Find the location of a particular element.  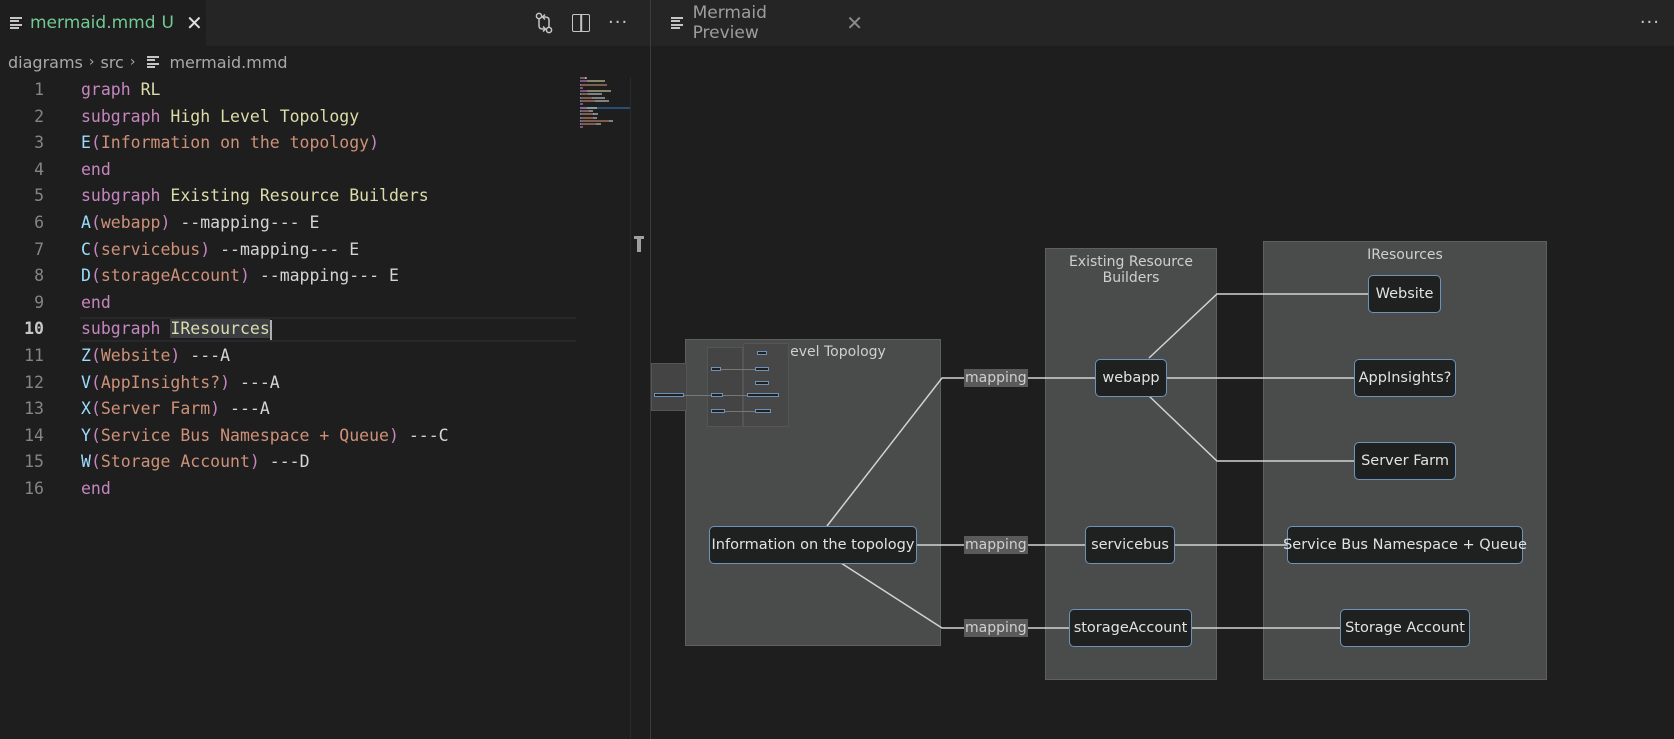

close-icon: ✕ is located at coordinates (194, 23).